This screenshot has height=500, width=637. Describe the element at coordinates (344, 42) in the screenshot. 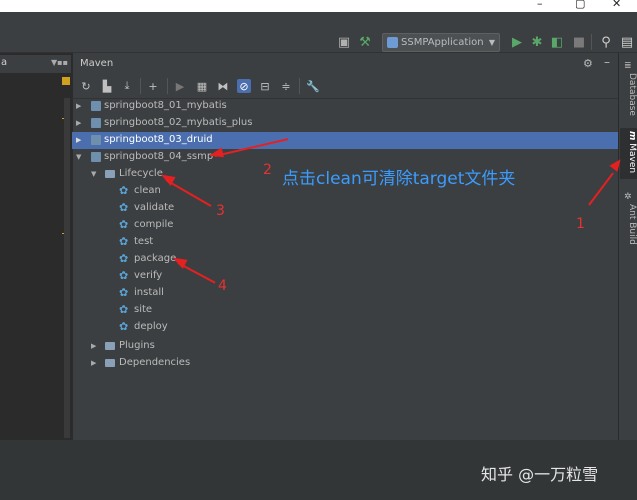

I see `run-config-icon: ▣` at that location.